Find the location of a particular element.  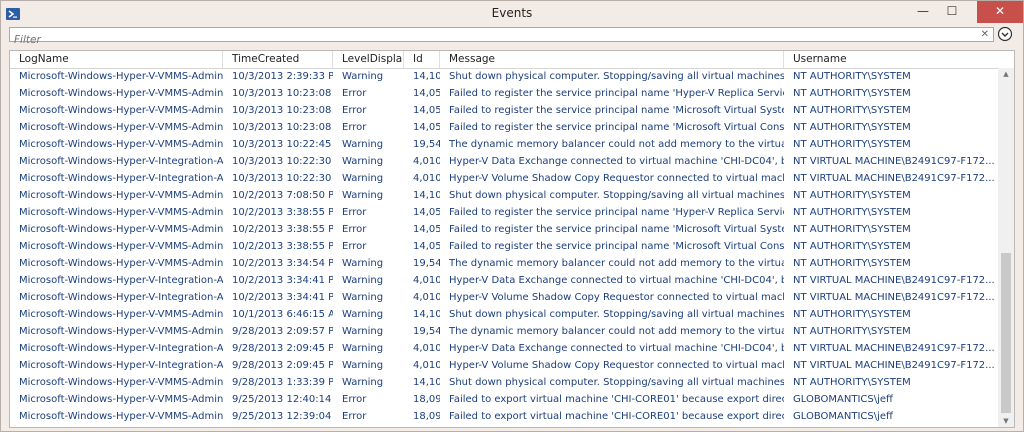

column-header-username: Username is located at coordinates (891, 59).